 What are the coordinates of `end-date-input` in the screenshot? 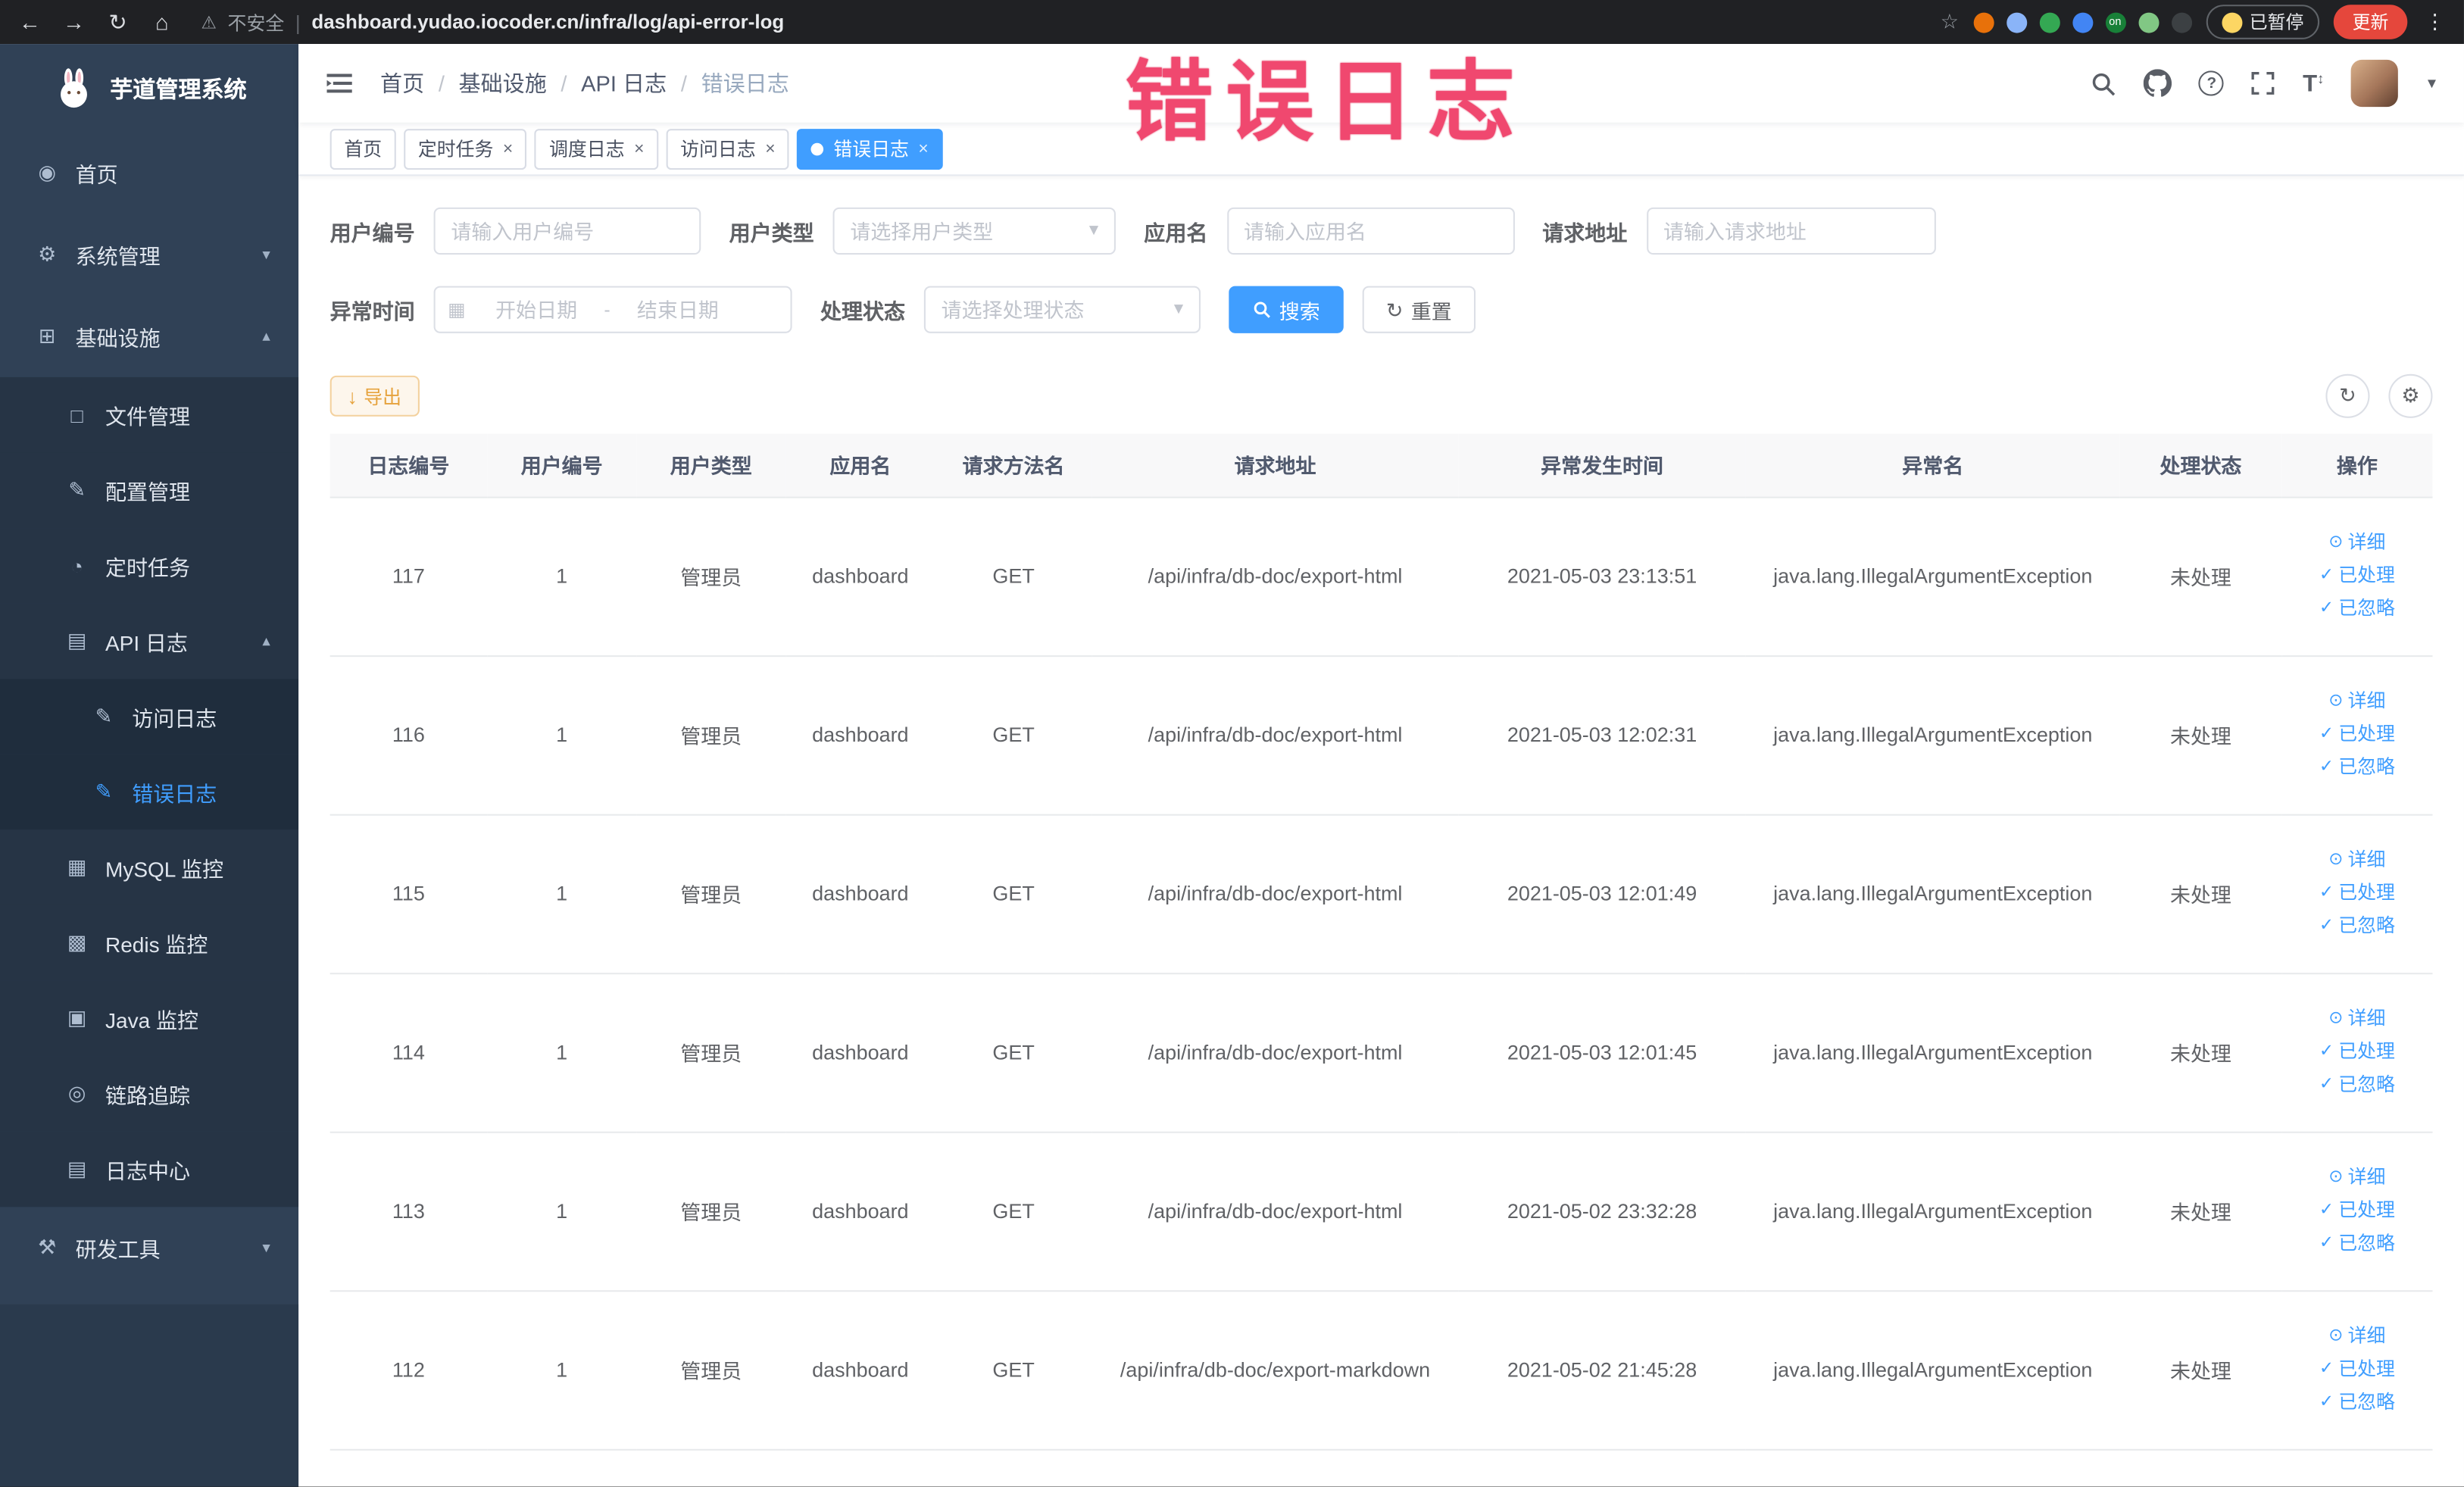 It's located at (677, 310).